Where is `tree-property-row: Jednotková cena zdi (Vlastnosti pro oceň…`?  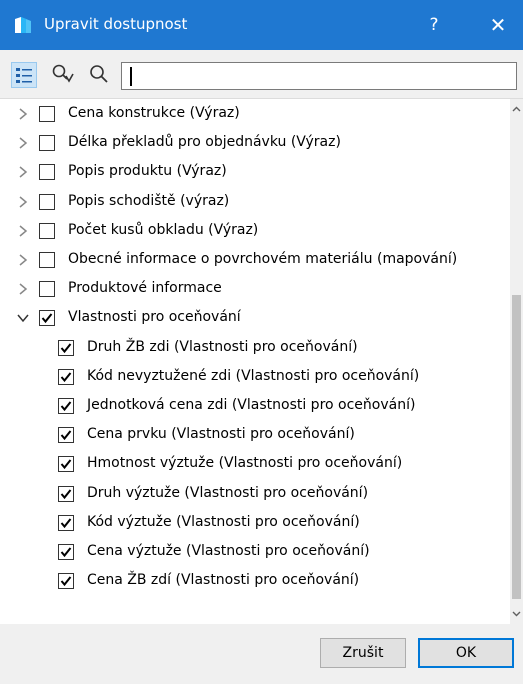
tree-property-row: Jednotková cena zdi (Vlastnosti pro oceň… is located at coordinates (255, 406).